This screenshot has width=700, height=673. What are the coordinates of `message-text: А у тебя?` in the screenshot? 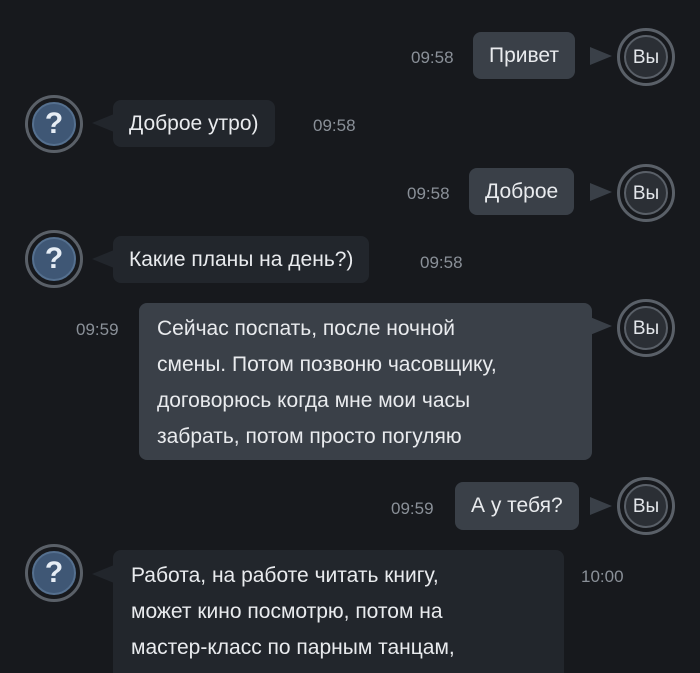 It's located at (517, 505).